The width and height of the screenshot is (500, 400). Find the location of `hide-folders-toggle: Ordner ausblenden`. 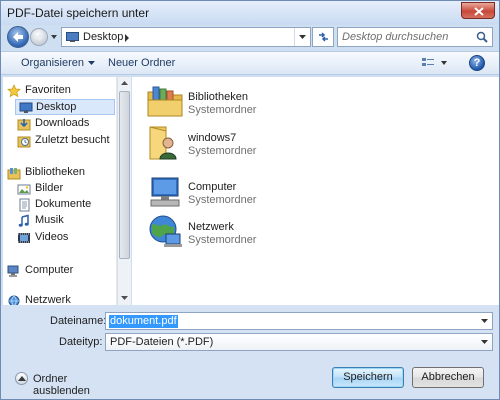

hide-folders-toggle: Ordner ausblenden is located at coordinates (70, 384).